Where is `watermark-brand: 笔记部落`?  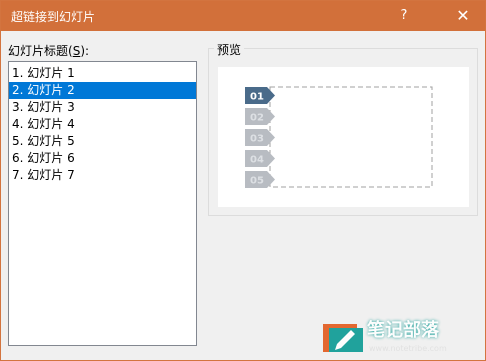
watermark-brand: 笔记部落 is located at coordinates (403, 330).